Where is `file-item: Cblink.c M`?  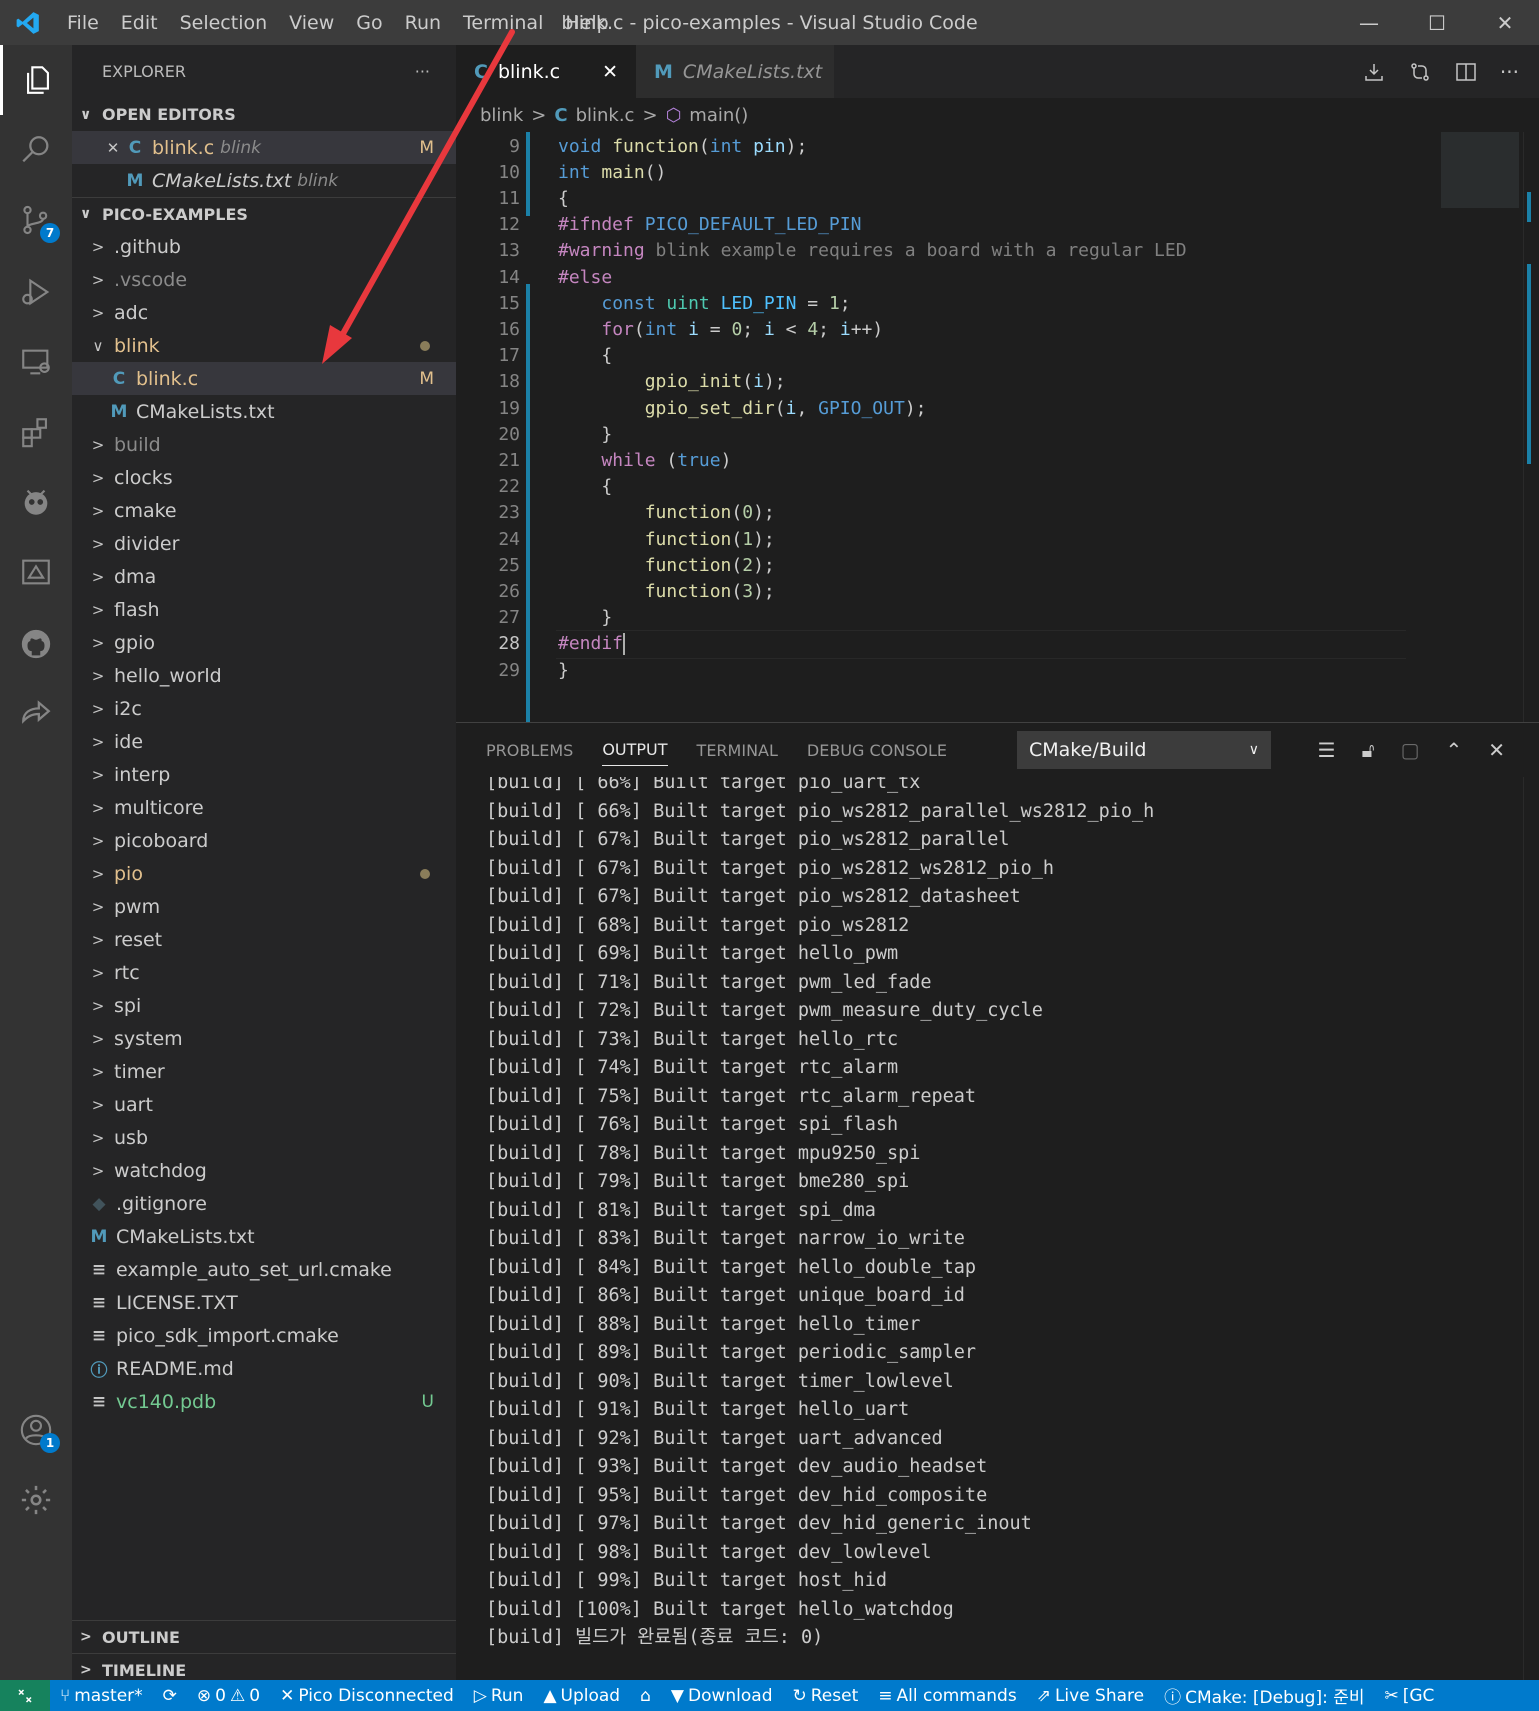 file-item: Cblink.c M is located at coordinates (264, 378).